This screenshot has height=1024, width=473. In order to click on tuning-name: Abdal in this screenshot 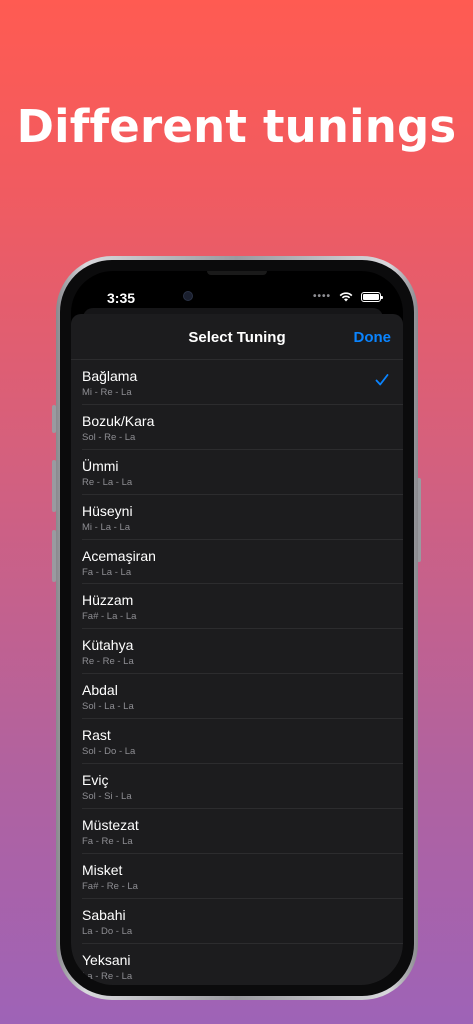, I will do `click(100, 690)`.